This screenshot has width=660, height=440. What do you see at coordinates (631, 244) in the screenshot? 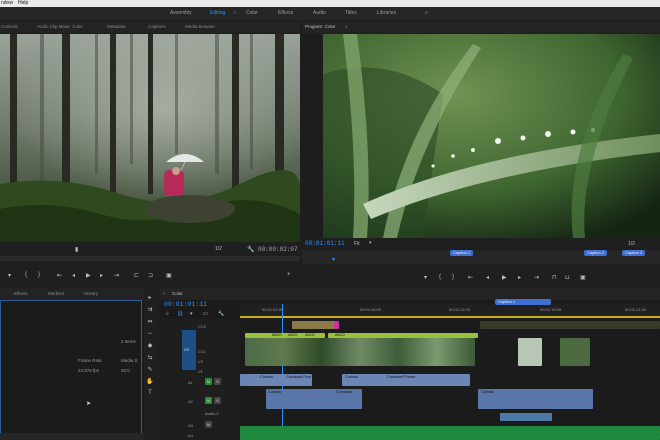
I see `program-fraction: 1/2` at bounding box center [631, 244].